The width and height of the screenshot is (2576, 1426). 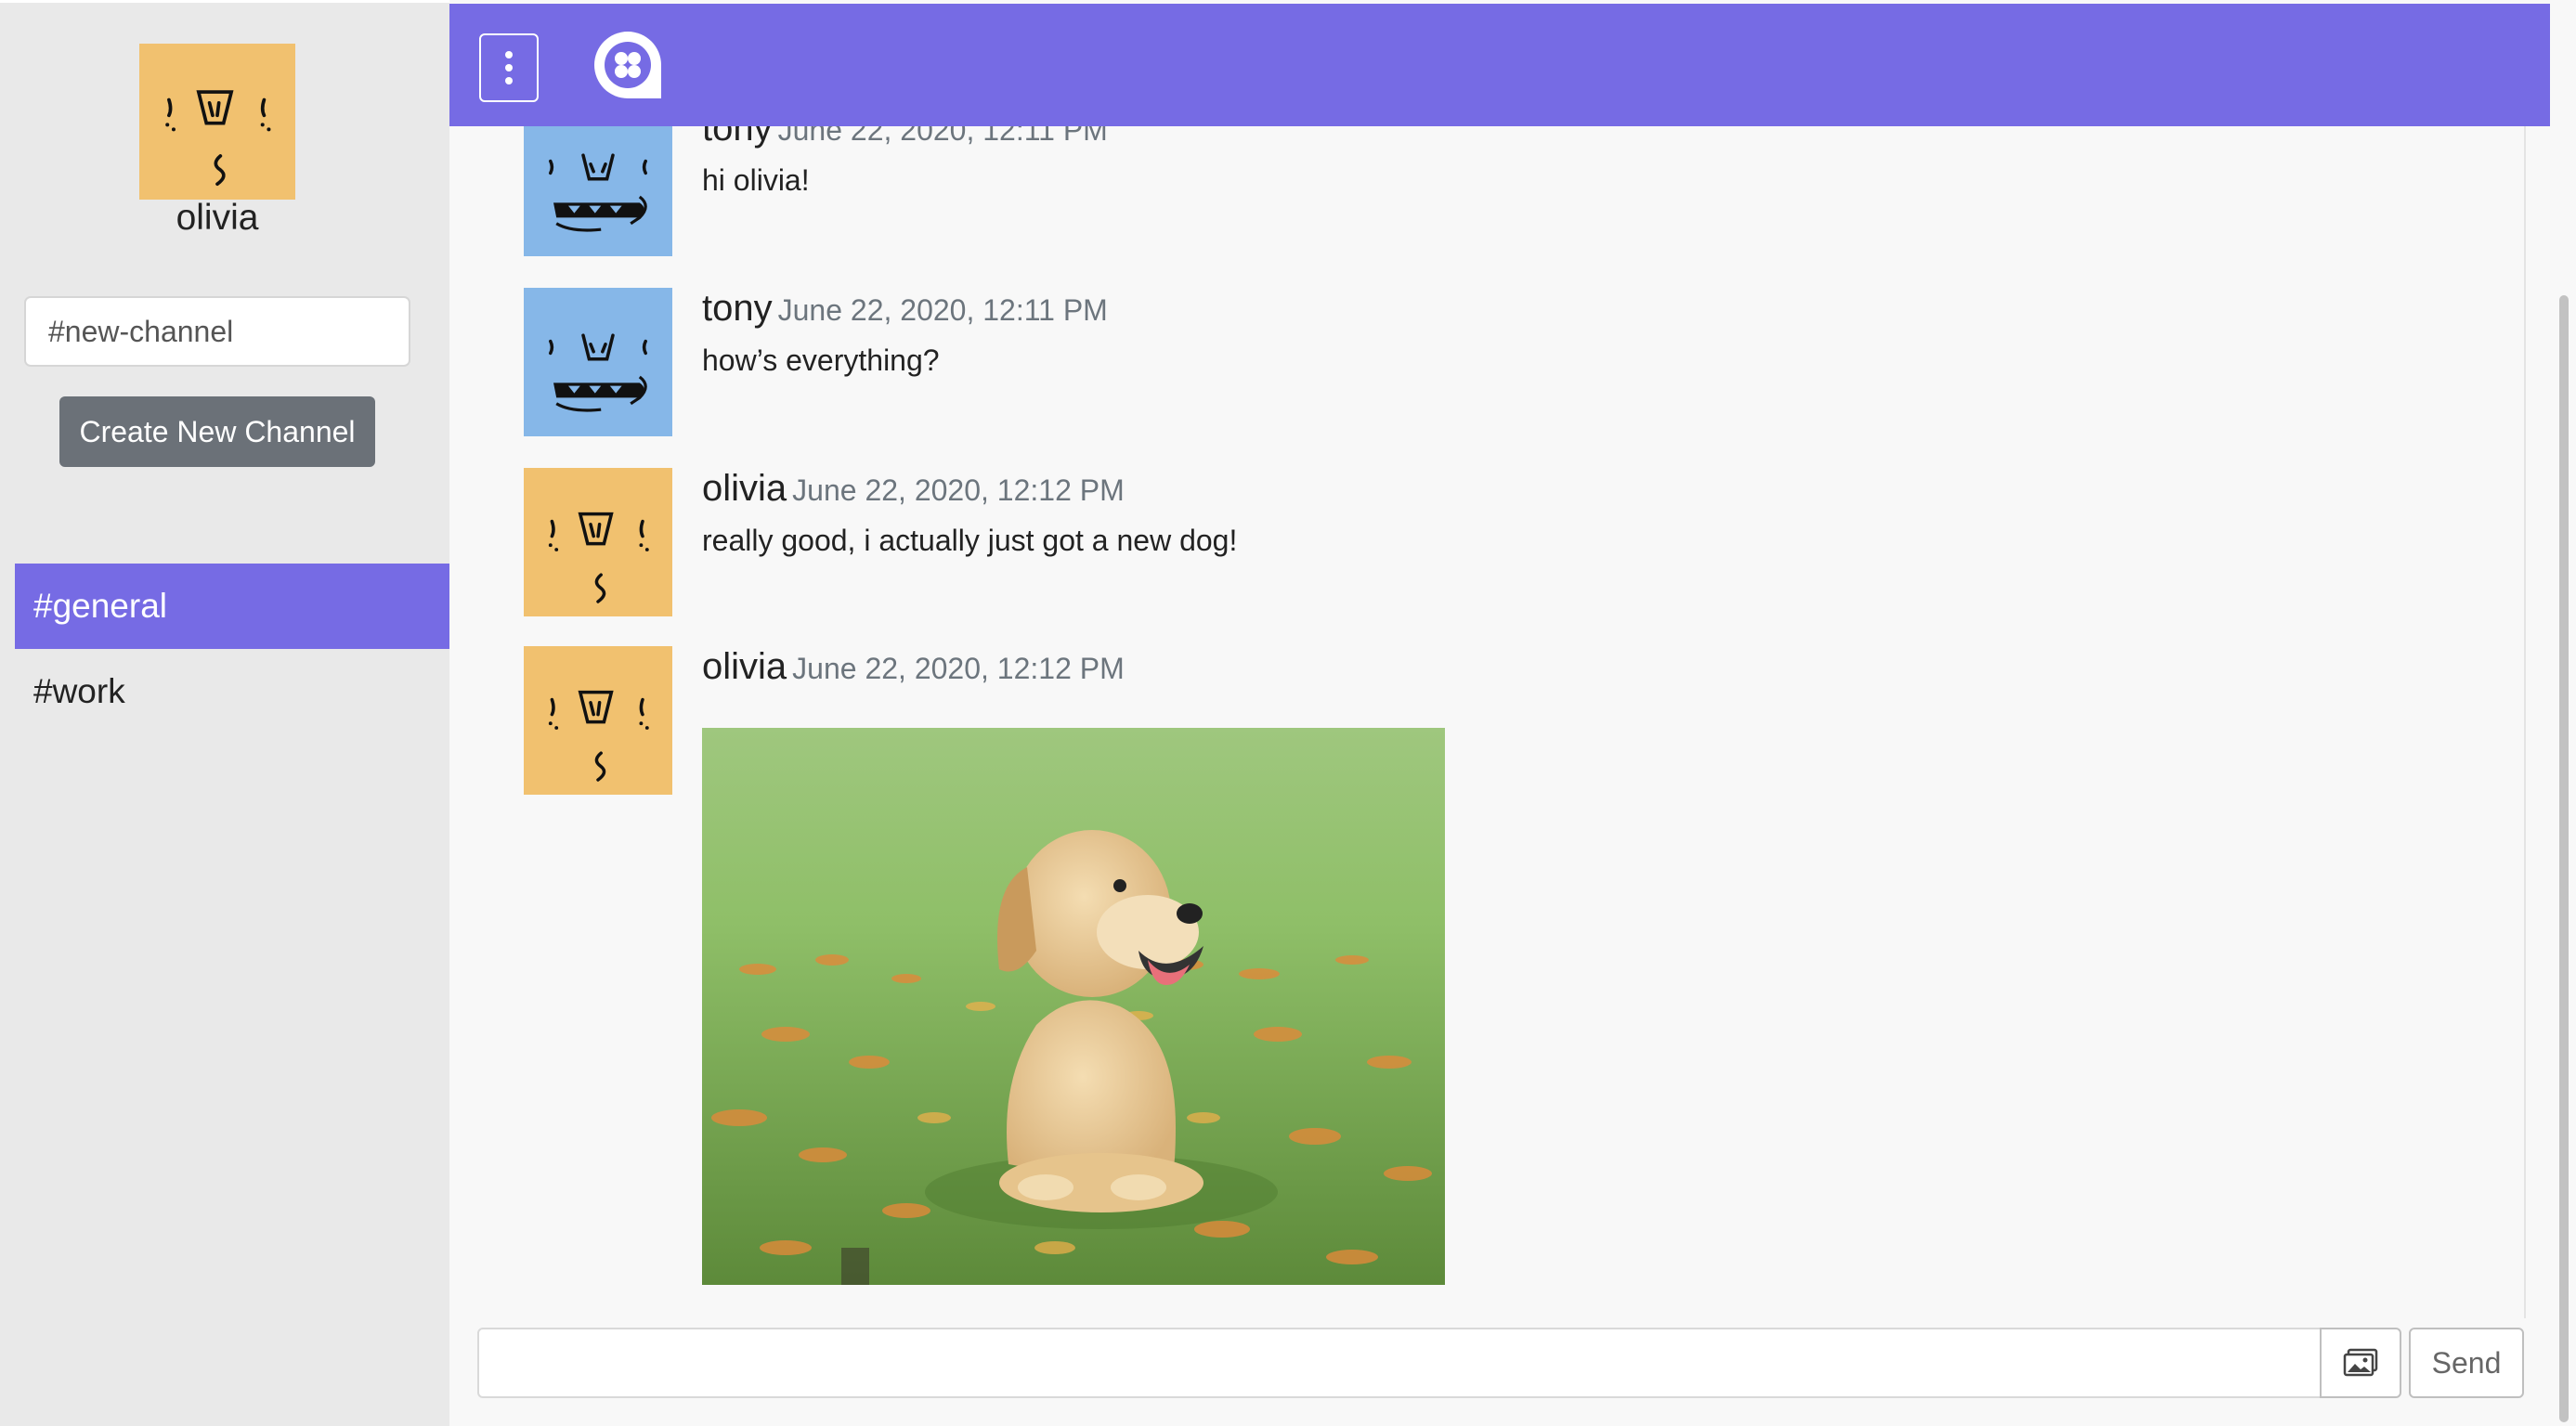 I want to click on vertical-dots-icon, so click(x=509, y=67).